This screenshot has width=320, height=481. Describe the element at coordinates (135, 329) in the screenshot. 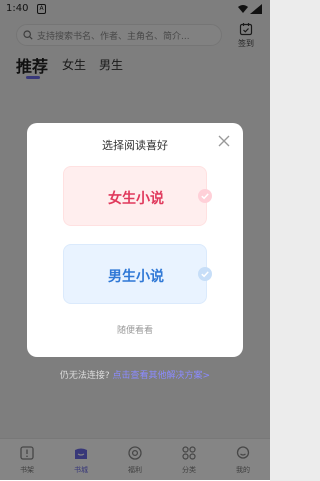

I see `browse-casually-link: 随便看看` at that location.